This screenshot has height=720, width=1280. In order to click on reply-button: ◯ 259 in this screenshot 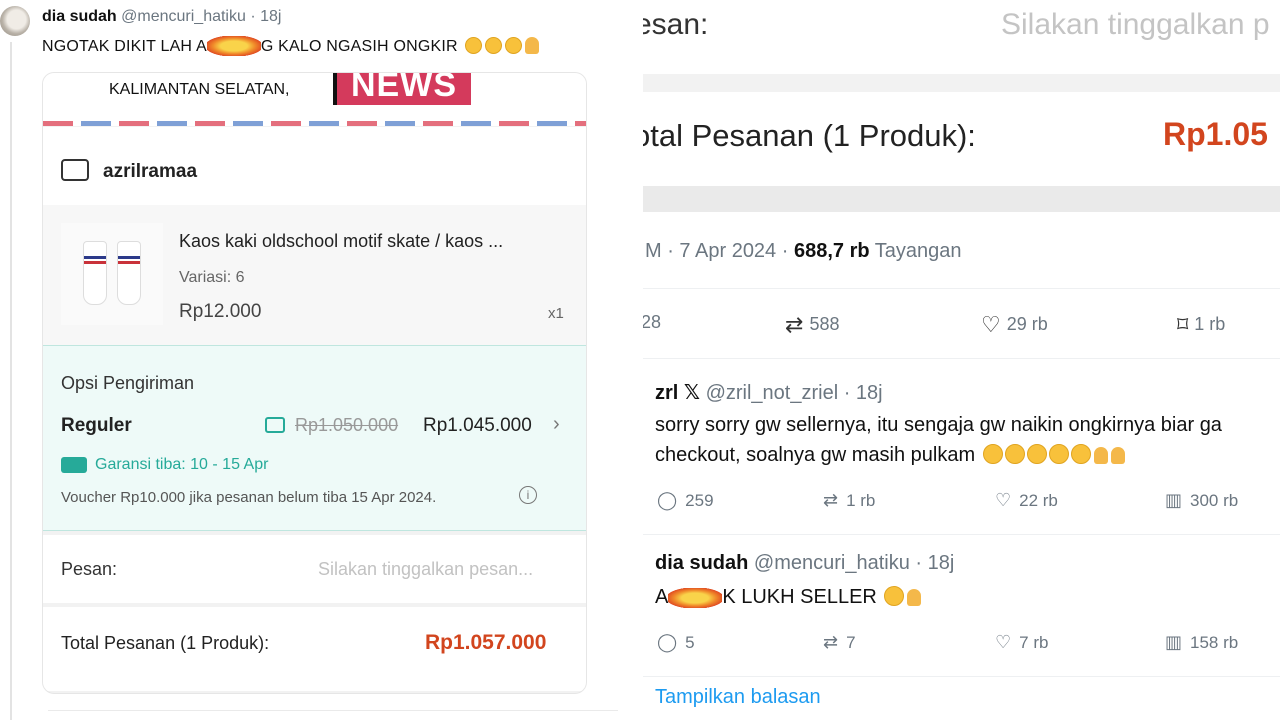, I will do `click(685, 500)`.